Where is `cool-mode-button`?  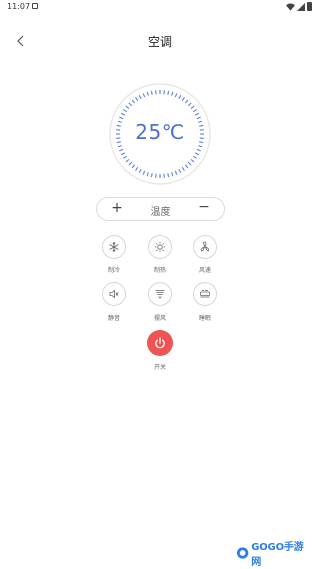 cool-mode-button is located at coordinates (114, 247).